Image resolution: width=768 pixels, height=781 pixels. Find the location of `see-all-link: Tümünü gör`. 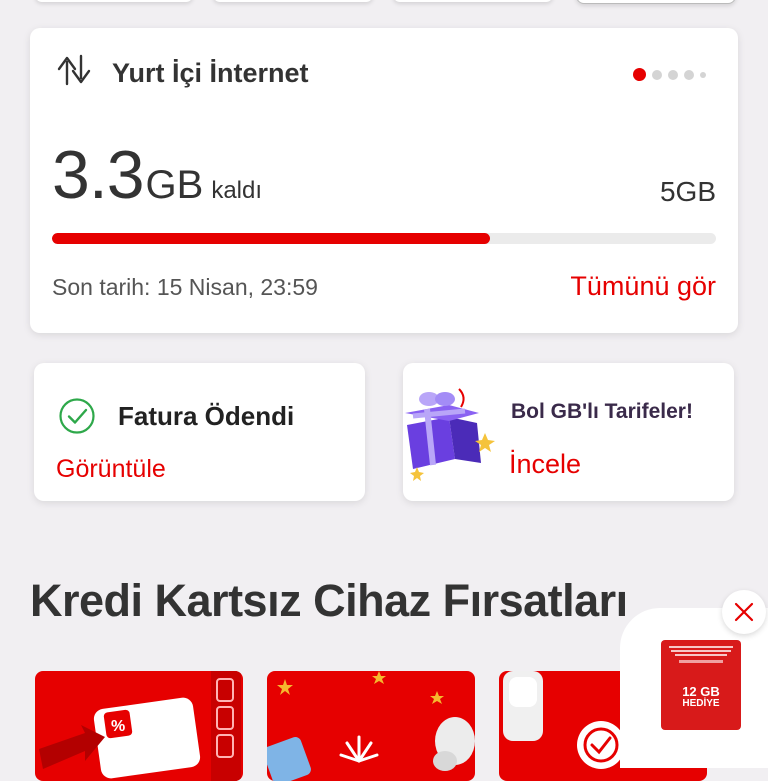

see-all-link: Tümünü gör is located at coordinates (643, 286).